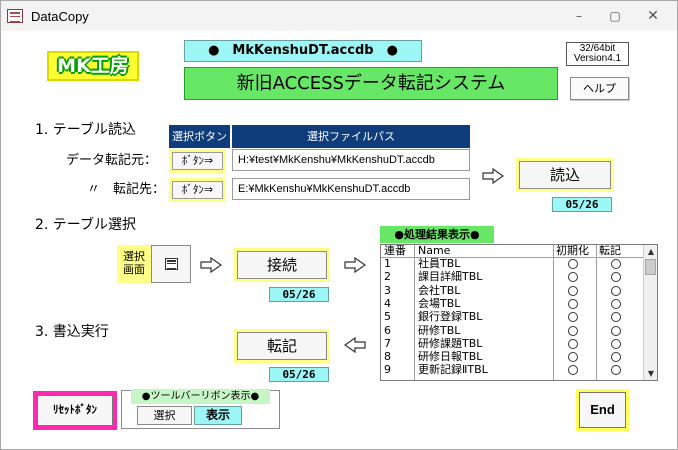 The image size is (678, 450). What do you see at coordinates (199, 136) in the screenshot?
I see `select-button-header: 選択ボタン` at bounding box center [199, 136].